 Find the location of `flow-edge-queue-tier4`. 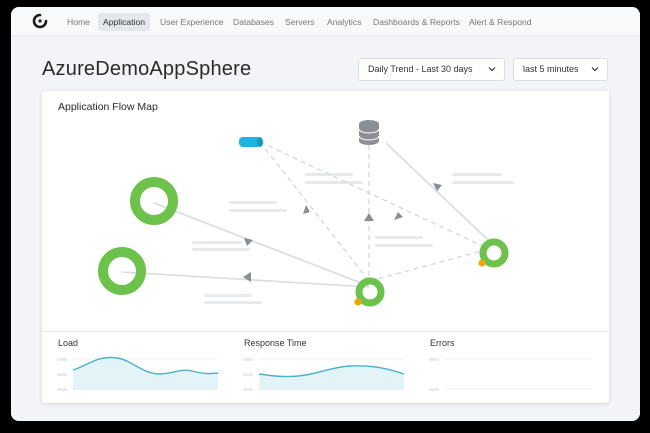

flow-edge-queue-tier4 is located at coordinates (374, 195).